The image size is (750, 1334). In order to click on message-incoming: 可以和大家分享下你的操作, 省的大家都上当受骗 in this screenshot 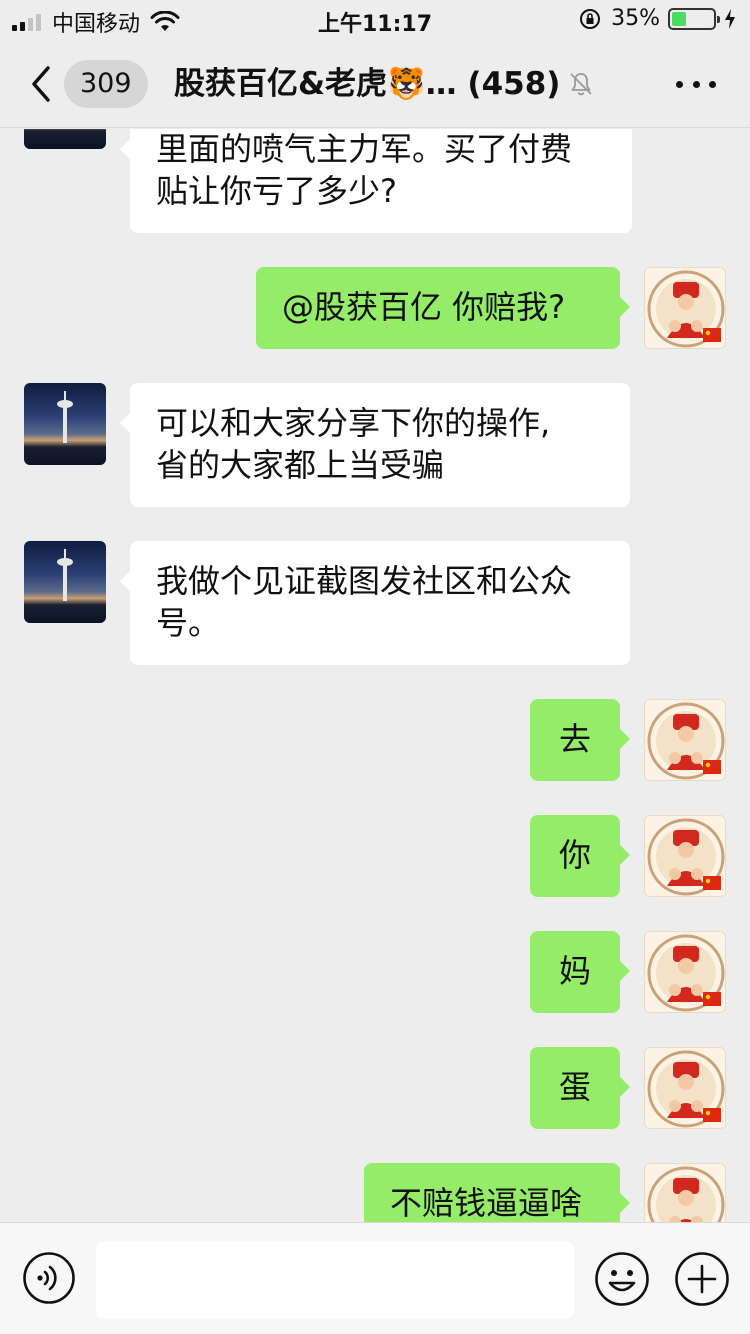, I will do `click(375, 445)`.